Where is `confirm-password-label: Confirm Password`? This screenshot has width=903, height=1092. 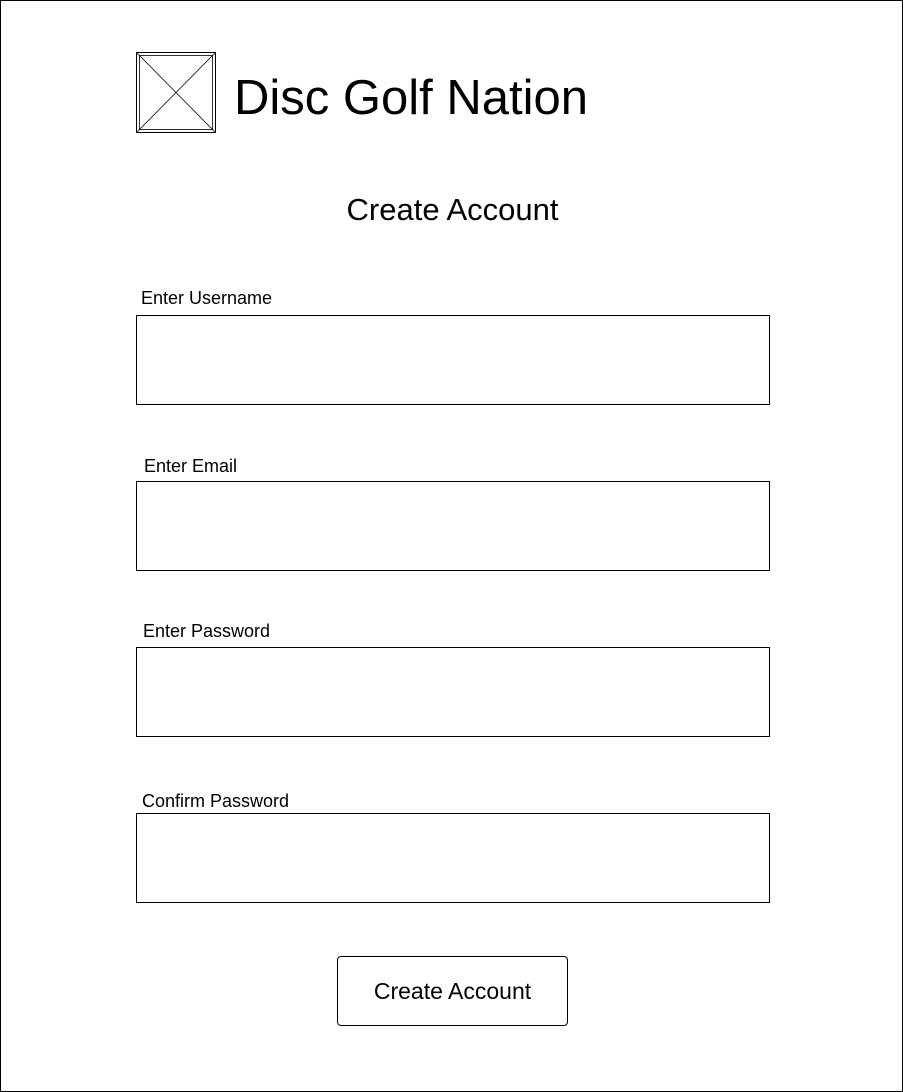 confirm-password-label: Confirm Password is located at coordinates (216, 801).